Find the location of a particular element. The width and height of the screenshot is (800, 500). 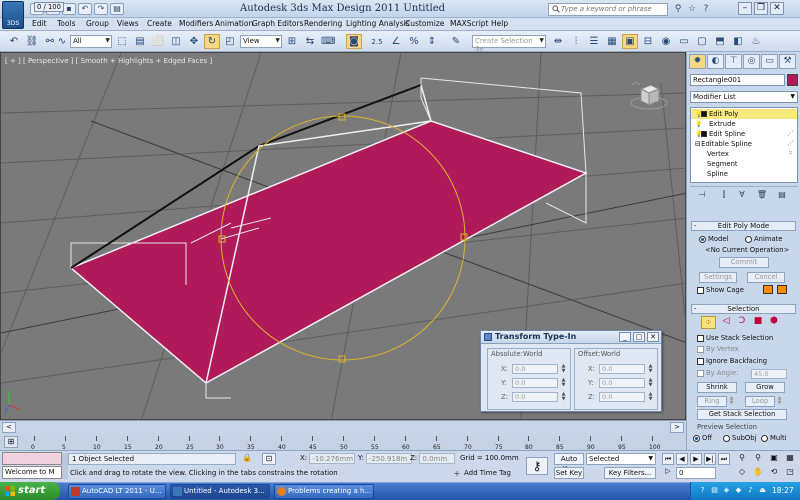

offset-z-spinner: ▲ ▼ is located at coordinates (650, 397).